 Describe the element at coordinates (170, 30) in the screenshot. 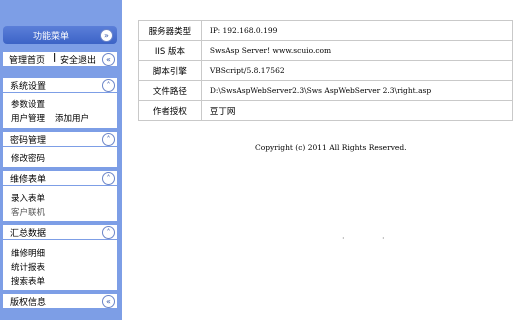

I see `row-key: 服务器类型` at that location.